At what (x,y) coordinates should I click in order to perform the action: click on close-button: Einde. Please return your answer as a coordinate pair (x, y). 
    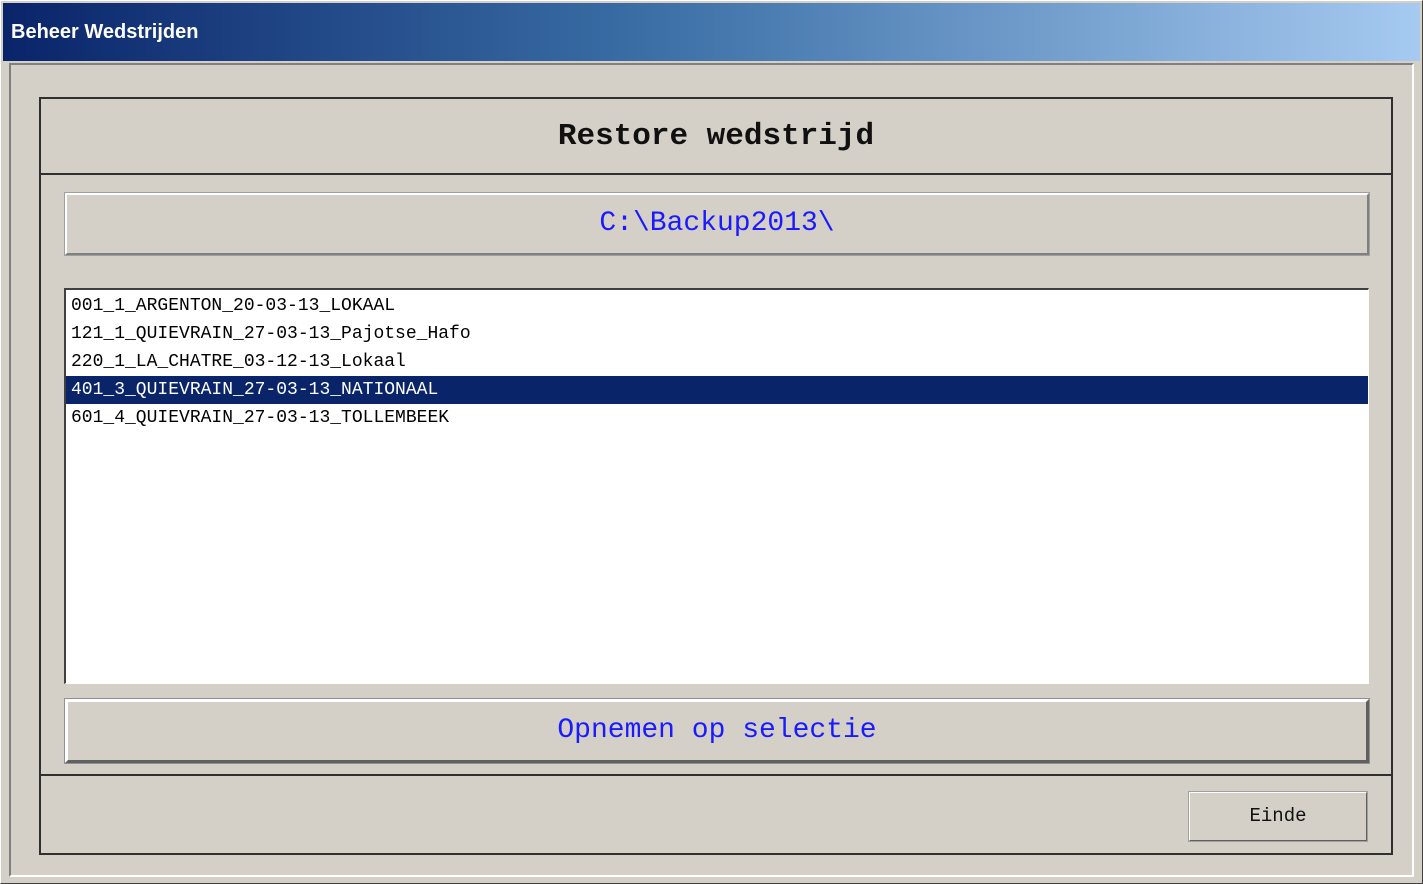
    Looking at the image, I should click on (1278, 816).